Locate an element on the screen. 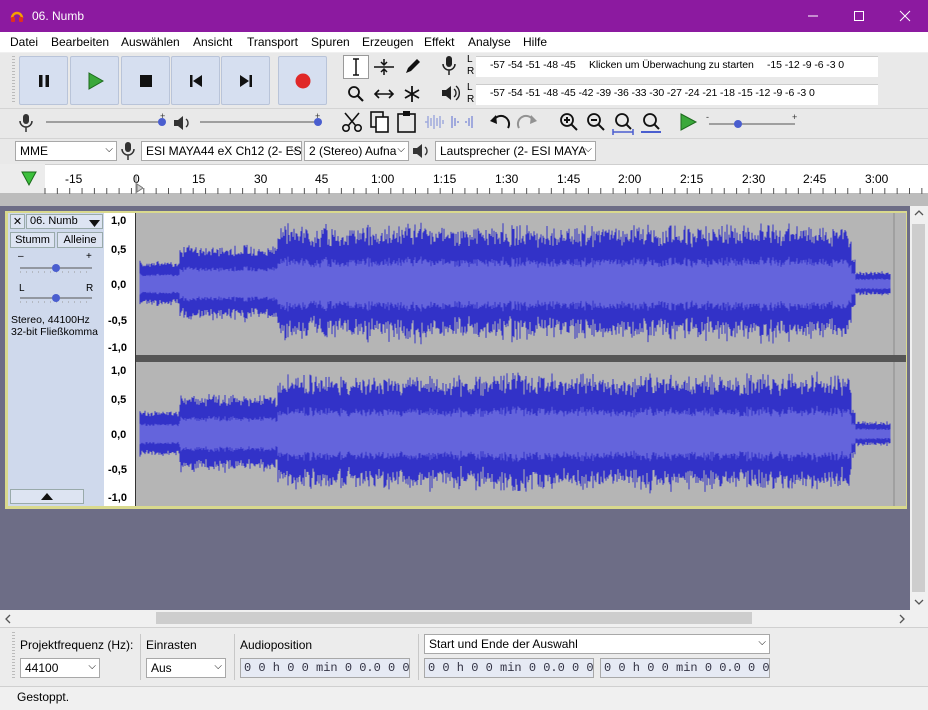 The width and height of the screenshot is (928, 710). menu-spuren: Spuren is located at coordinates (330, 42).